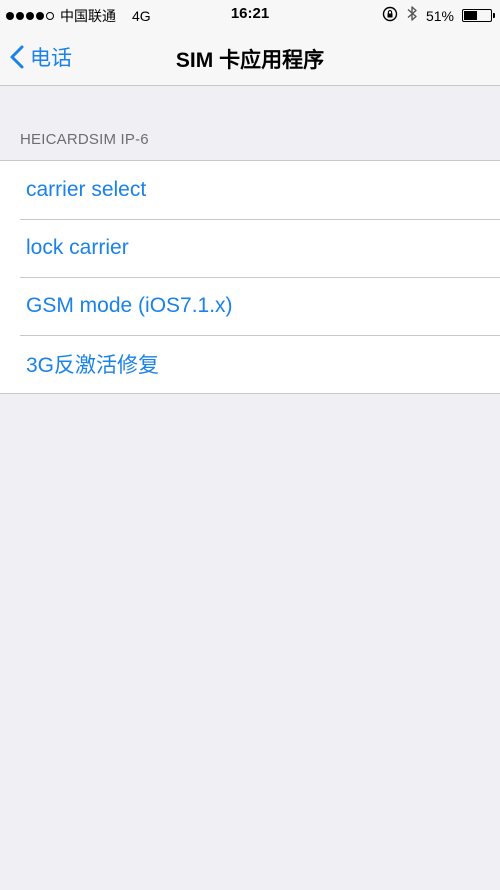 The width and height of the screenshot is (500, 890). I want to click on status-right: 51%, so click(438, 15).